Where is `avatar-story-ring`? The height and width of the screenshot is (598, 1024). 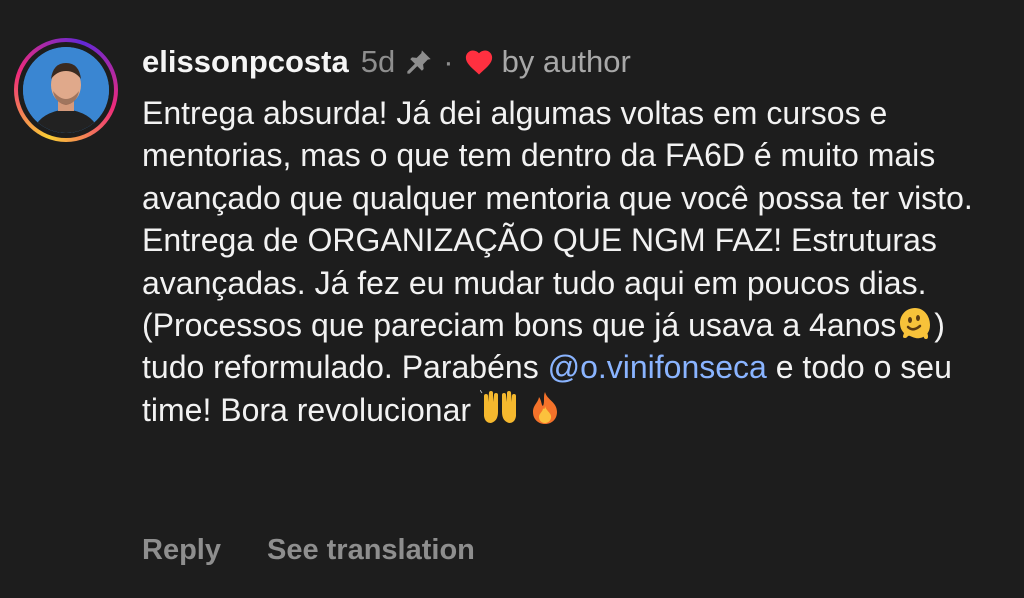
avatar-story-ring is located at coordinates (66, 90).